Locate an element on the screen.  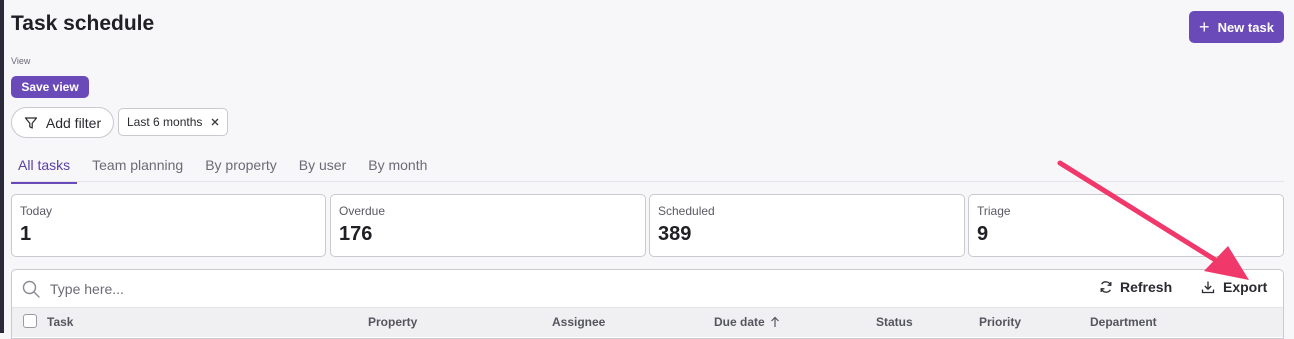
tab-by-user: By user is located at coordinates (322, 168).